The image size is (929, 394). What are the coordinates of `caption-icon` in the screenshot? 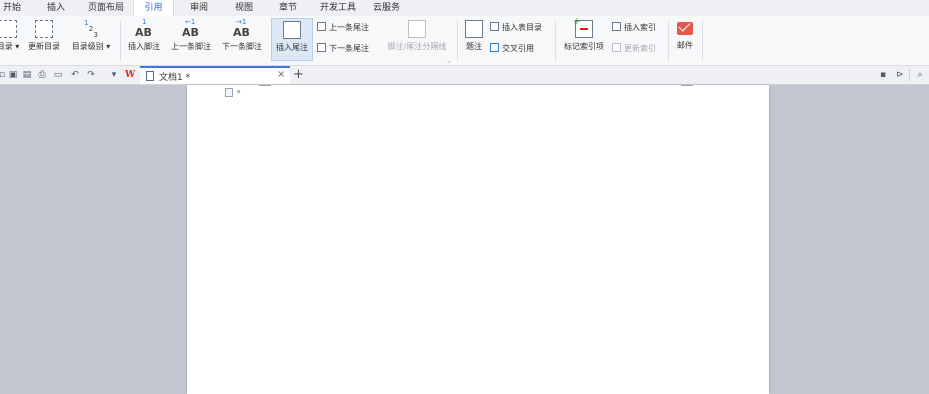 It's located at (474, 29).